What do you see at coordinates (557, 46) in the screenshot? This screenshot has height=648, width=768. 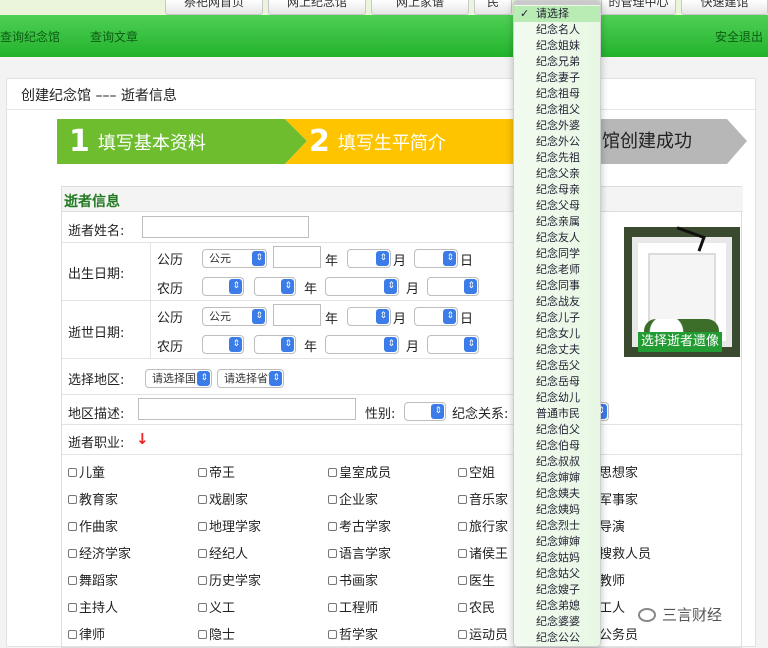 I see `relation-option: 纪念姐妹` at bounding box center [557, 46].